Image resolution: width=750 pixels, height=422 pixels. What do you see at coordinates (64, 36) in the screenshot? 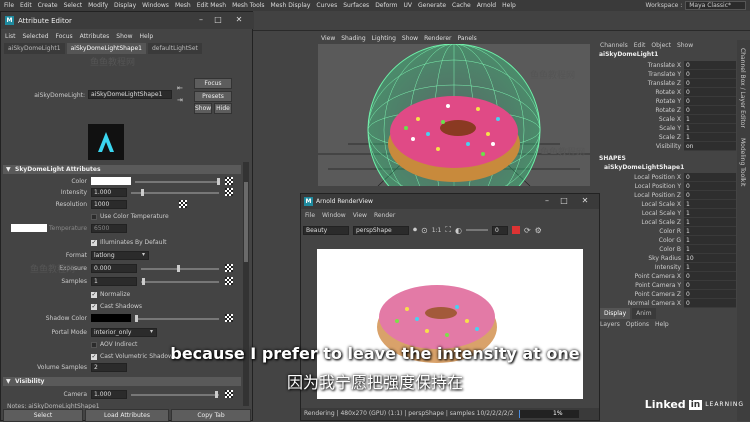
I see `ae-menu-focus: Focus` at bounding box center [64, 36].